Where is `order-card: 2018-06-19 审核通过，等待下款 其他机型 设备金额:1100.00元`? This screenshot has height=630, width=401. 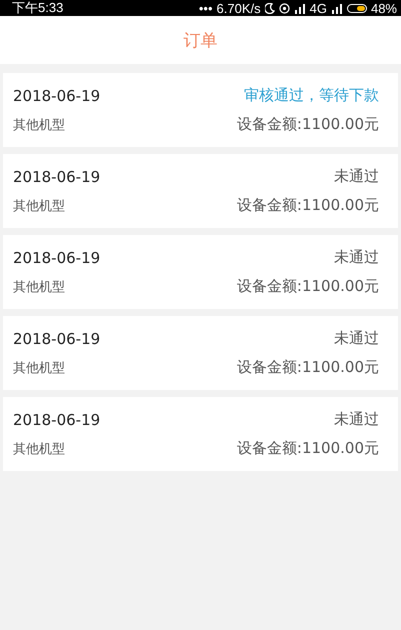
order-card: 2018-06-19 审核通过，等待下款 其他机型 设备金额:1100.00元 is located at coordinates (200, 110).